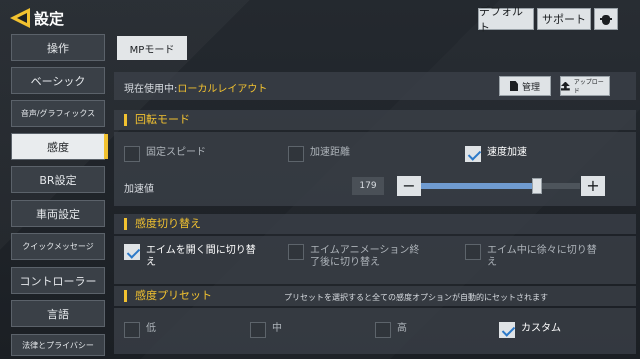 This screenshot has width=640, height=359. Describe the element at coordinates (296, 154) in the screenshot. I see `accel-distance-checkbox` at that location.